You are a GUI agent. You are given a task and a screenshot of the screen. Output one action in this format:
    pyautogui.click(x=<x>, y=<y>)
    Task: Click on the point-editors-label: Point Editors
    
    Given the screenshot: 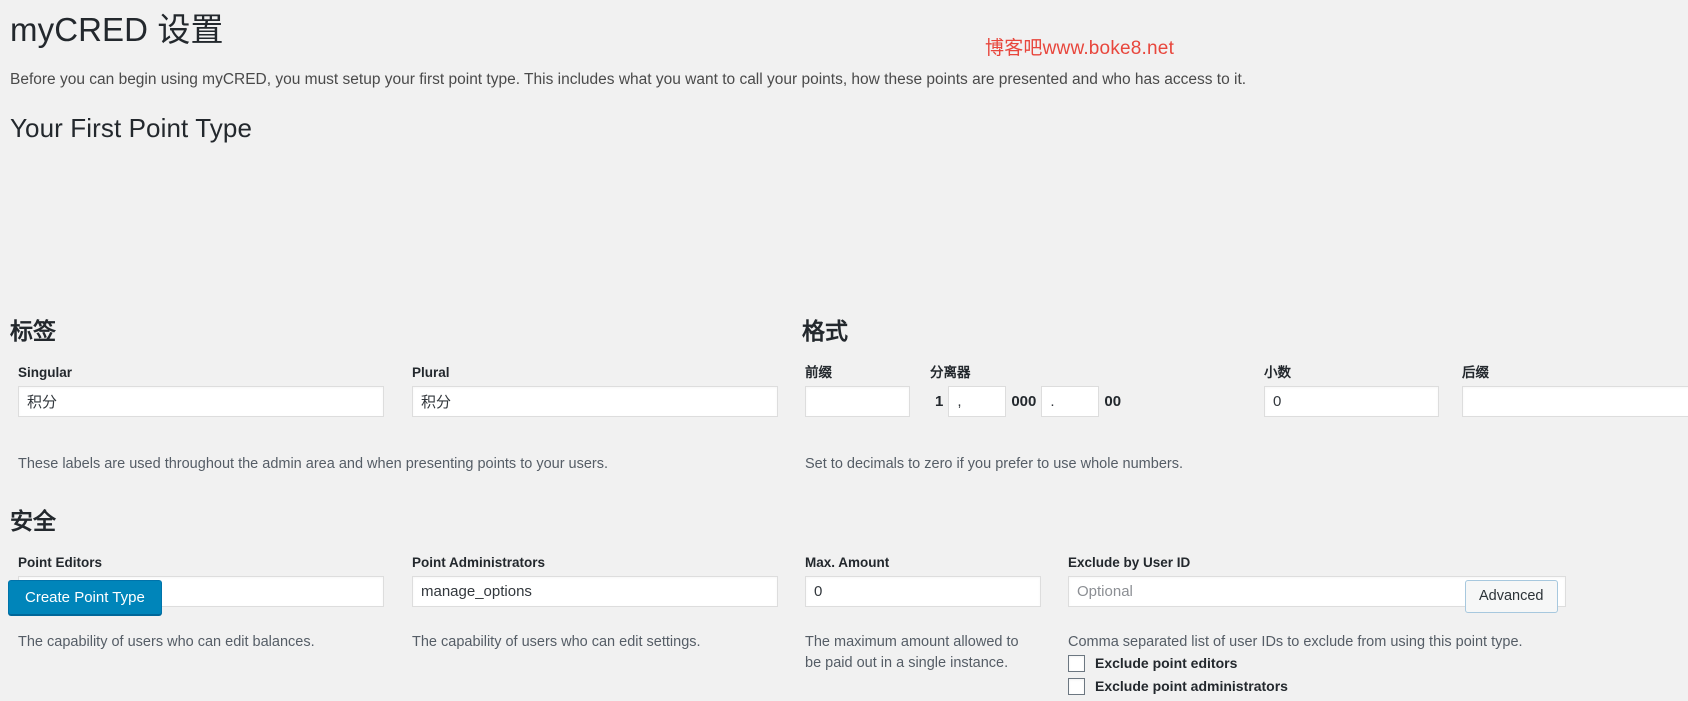 What is the action you would take?
    pyautogui.click(x=60, y=563)
    